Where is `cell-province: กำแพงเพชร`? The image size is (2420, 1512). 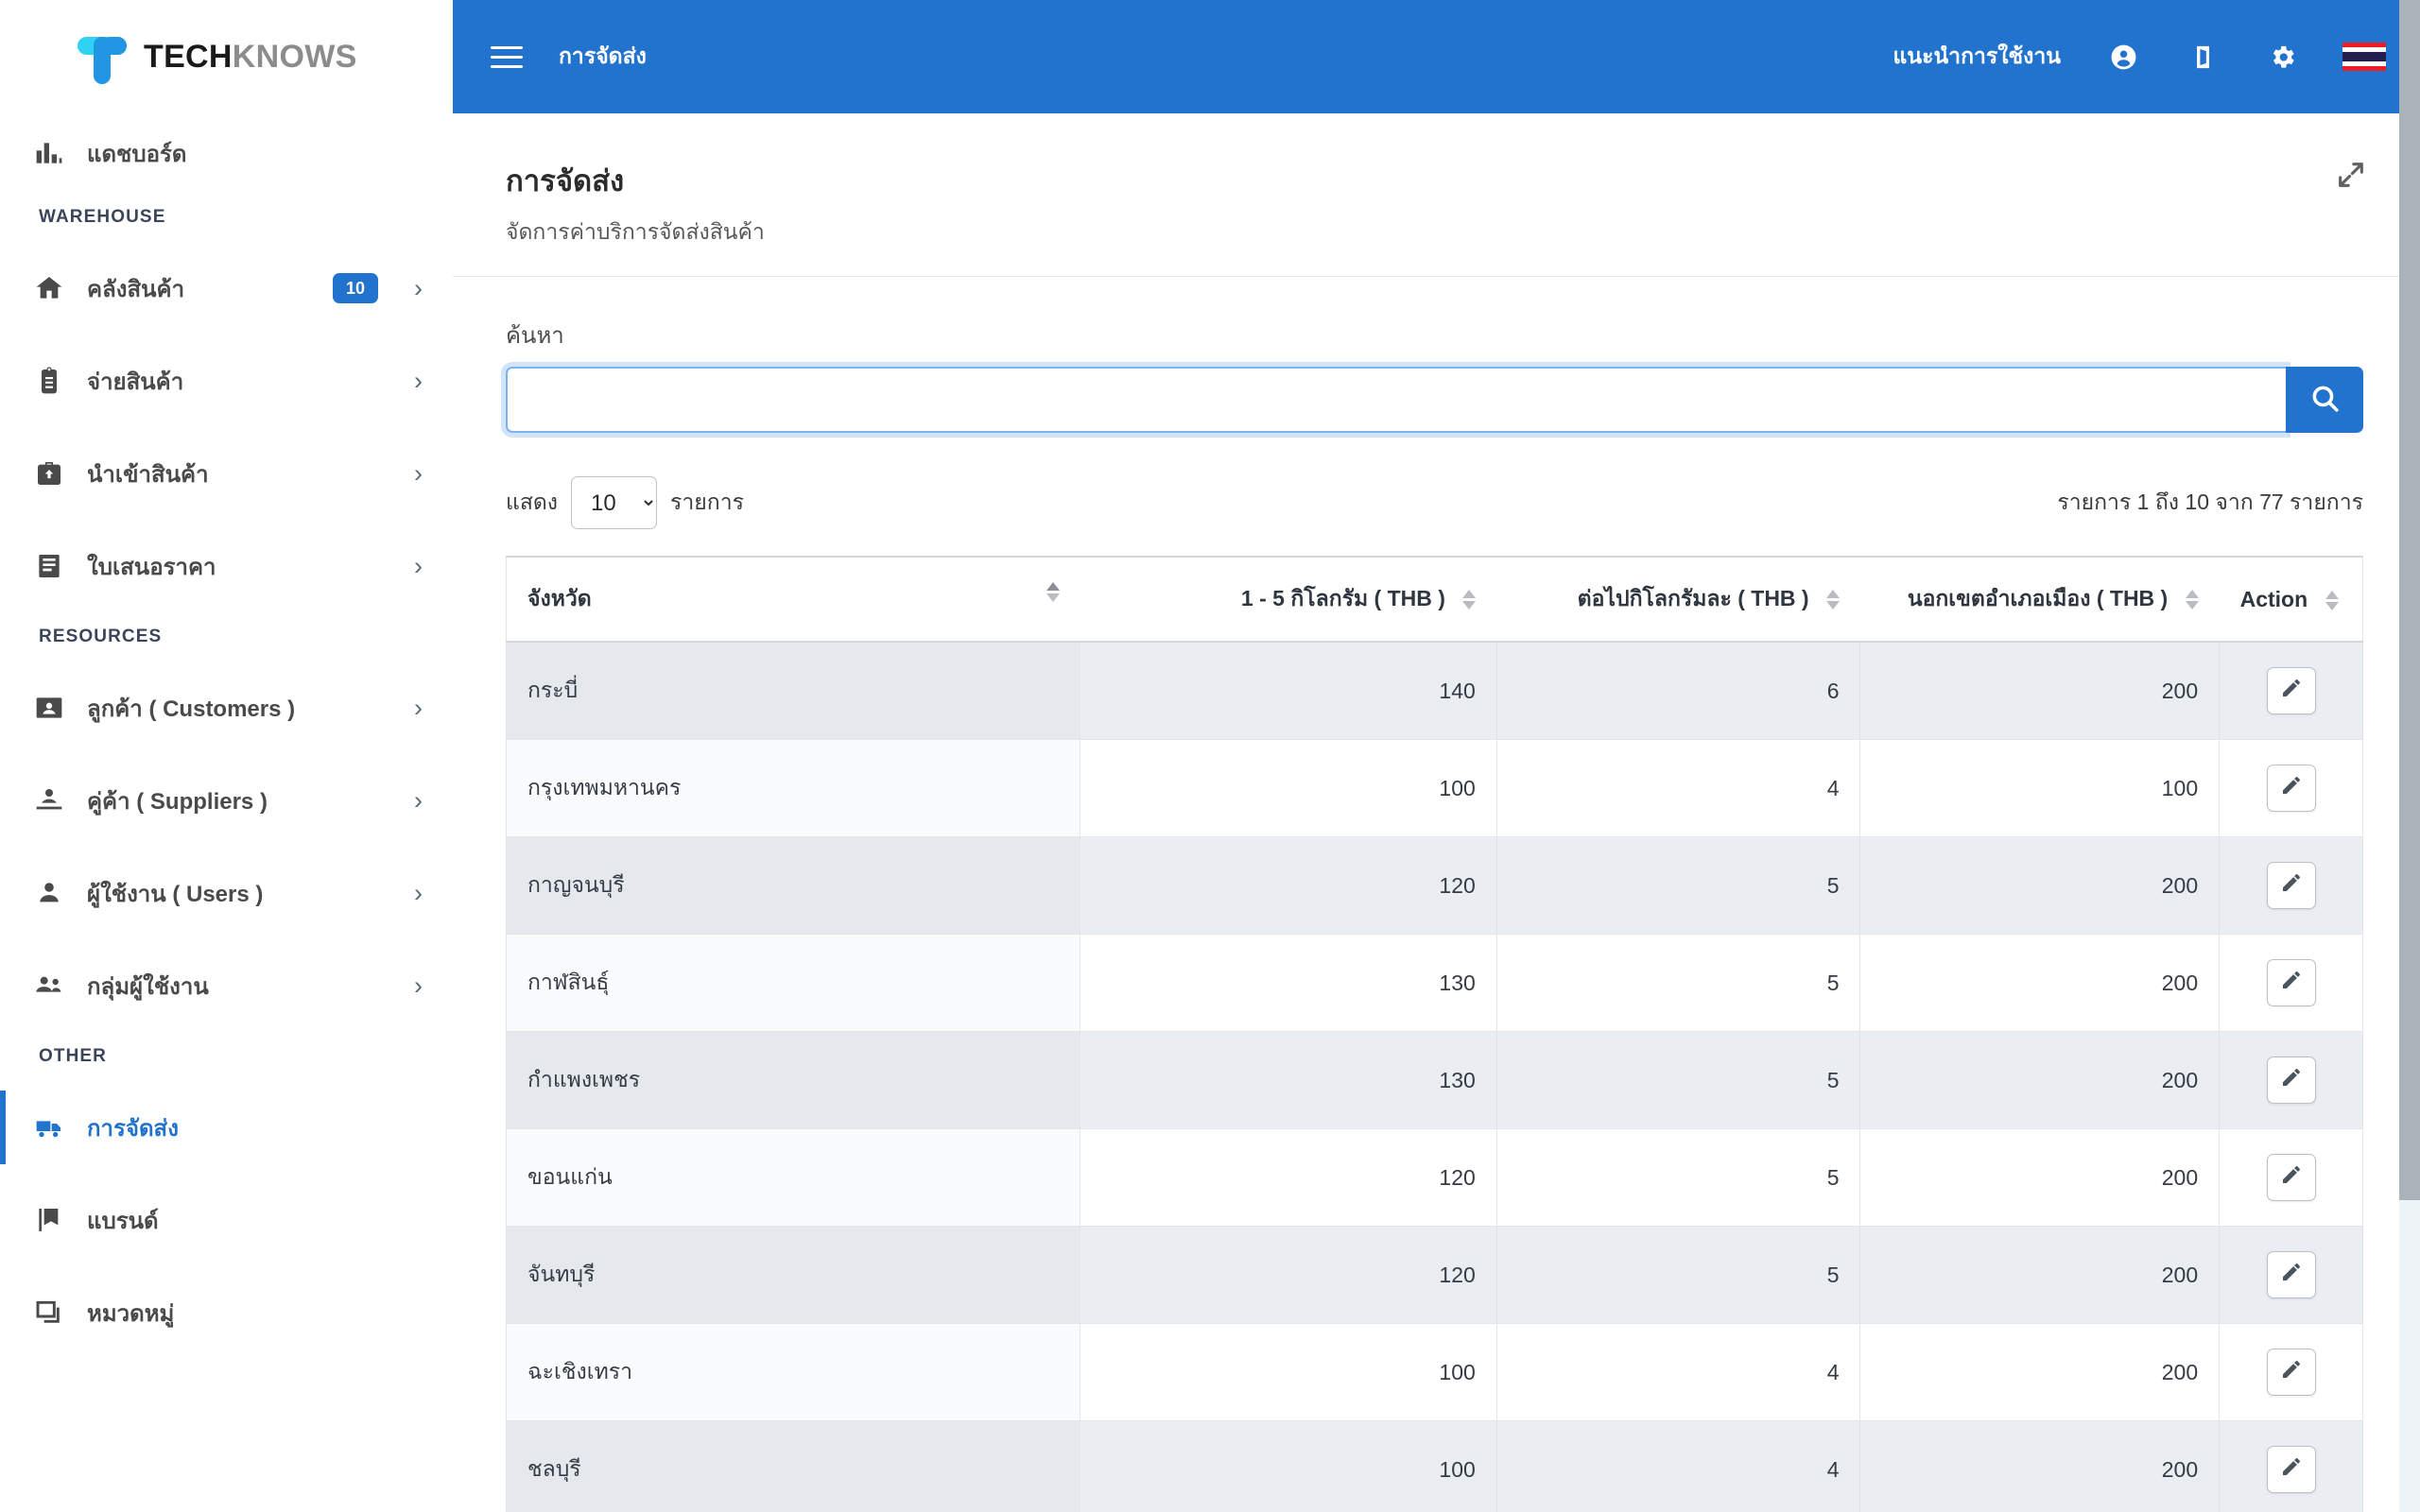
cell-province: กำแพงเพชร is located at coordinates (792, 1080).